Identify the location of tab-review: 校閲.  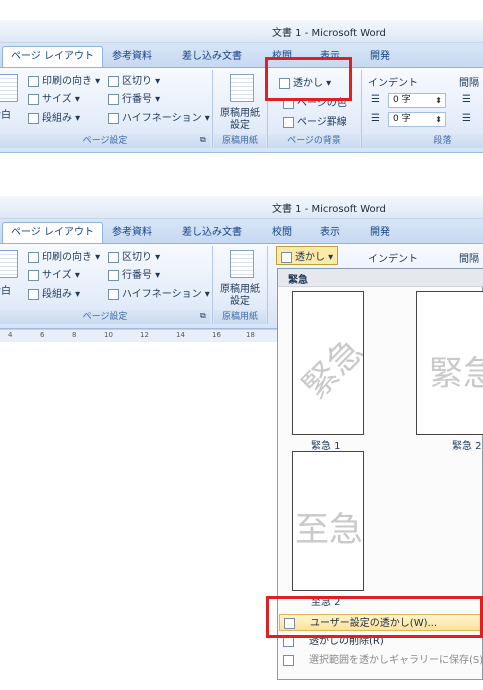
(282, 233).